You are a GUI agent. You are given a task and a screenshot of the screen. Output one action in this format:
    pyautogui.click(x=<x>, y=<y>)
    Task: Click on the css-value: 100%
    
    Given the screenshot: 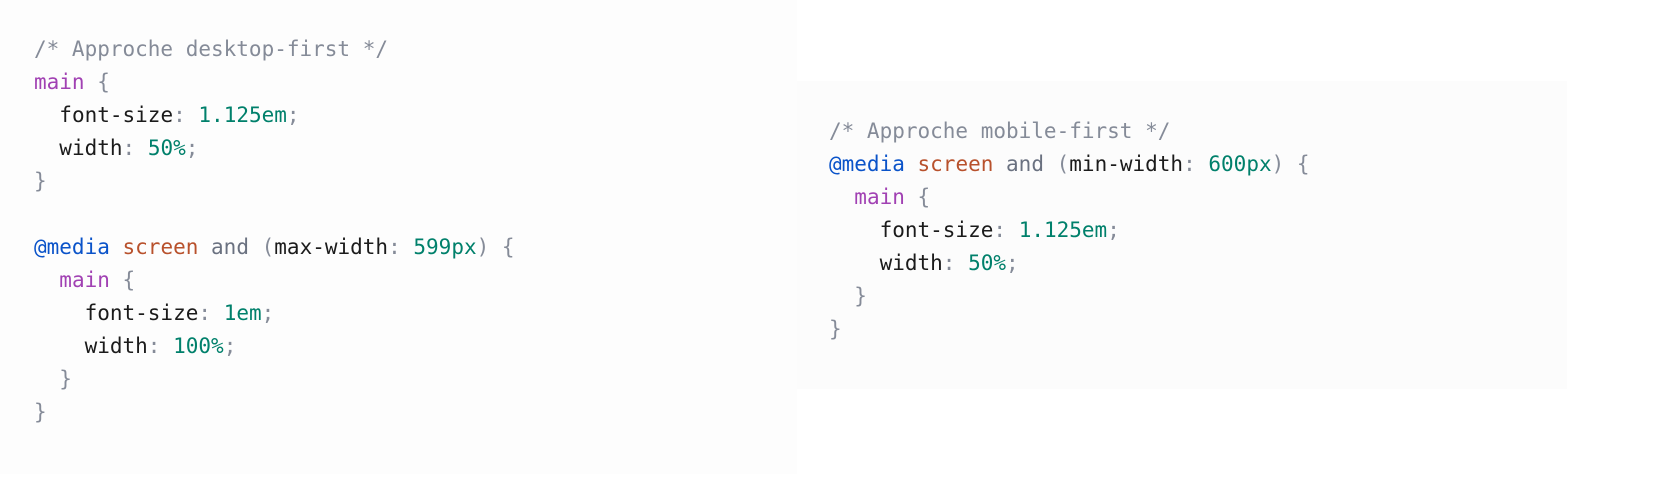 What is the action you would take?
    pyautogui.click(x=198, y=346)
    